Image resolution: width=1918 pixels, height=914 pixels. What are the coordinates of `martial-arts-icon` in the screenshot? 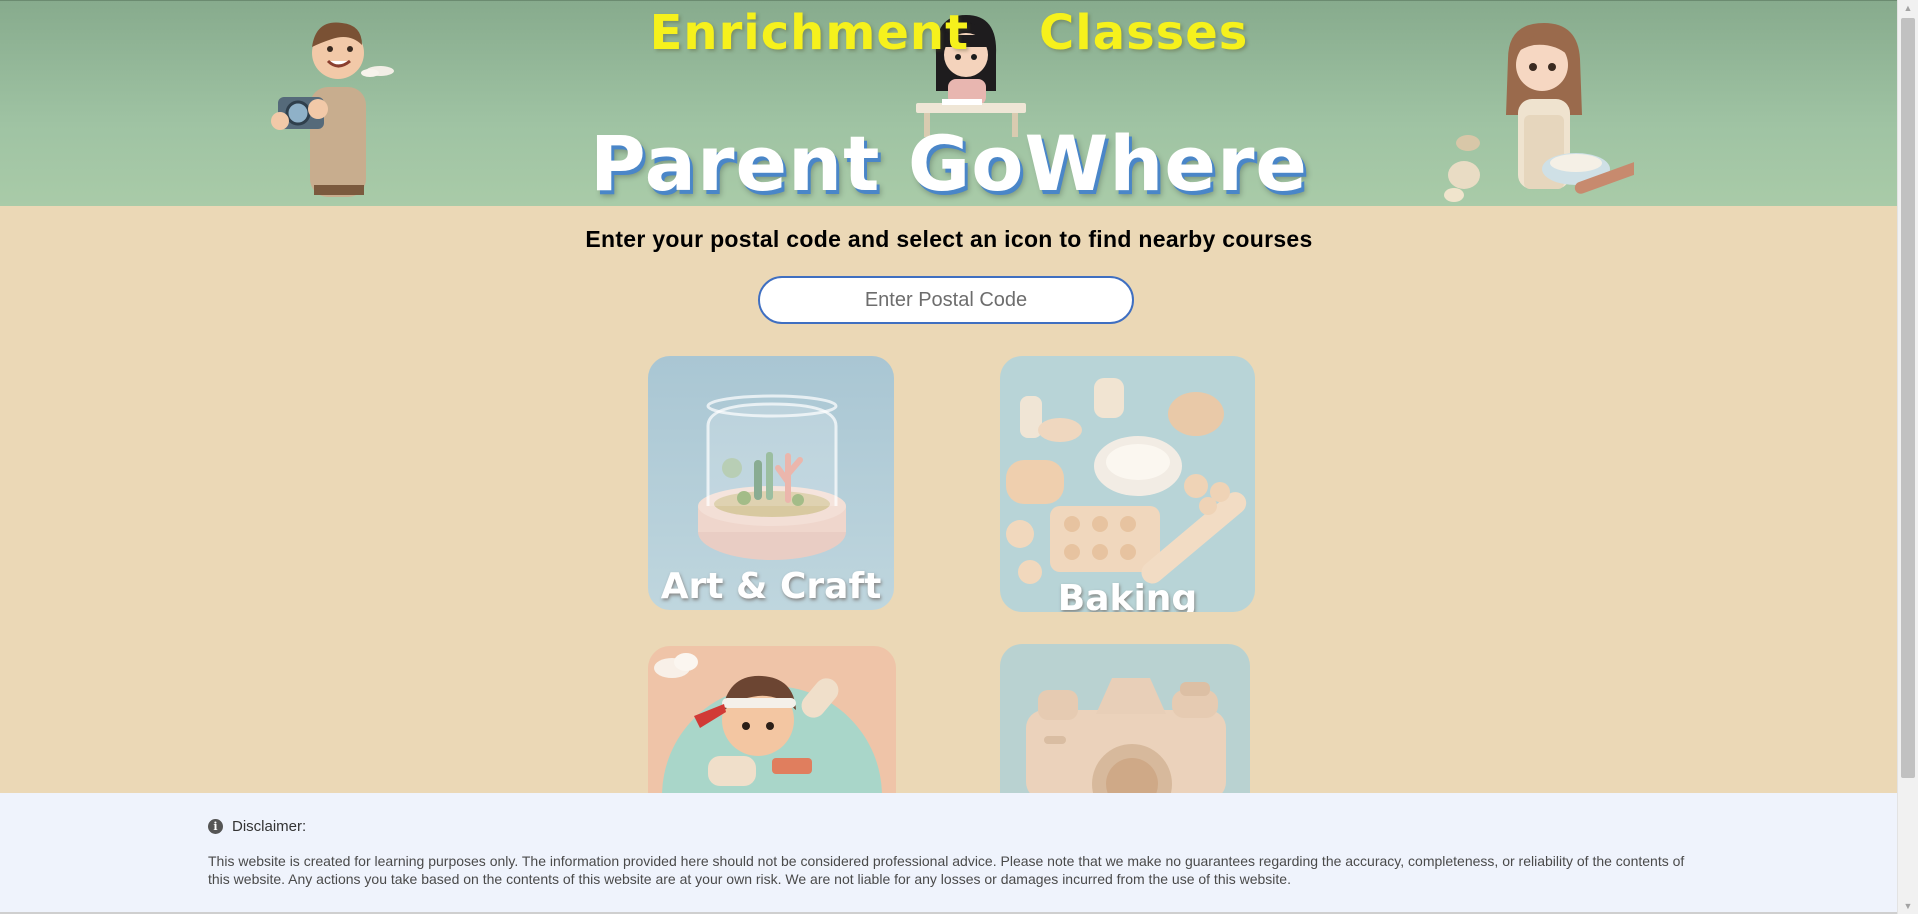 It's located at (772, 719).